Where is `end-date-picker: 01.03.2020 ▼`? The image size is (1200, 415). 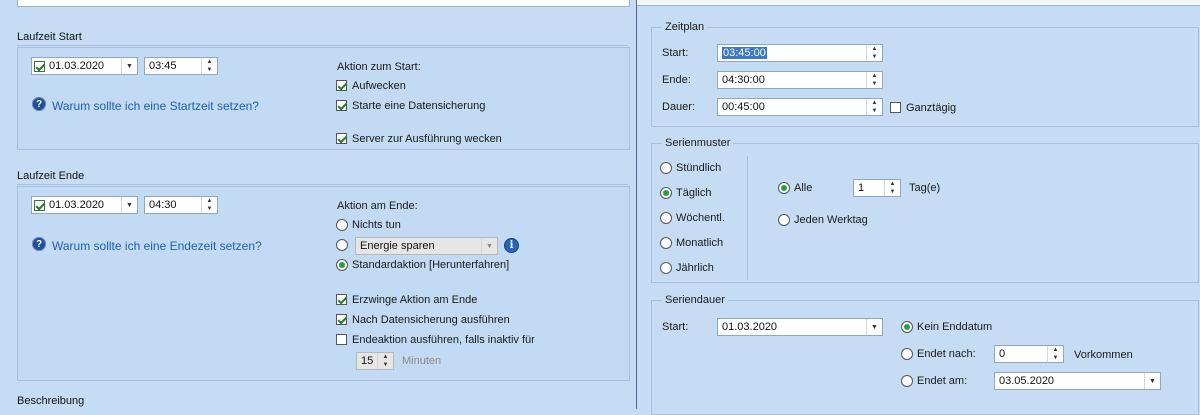
end-date-picker: 01.03.2020 ▼ is located at coordinates (84, 205).